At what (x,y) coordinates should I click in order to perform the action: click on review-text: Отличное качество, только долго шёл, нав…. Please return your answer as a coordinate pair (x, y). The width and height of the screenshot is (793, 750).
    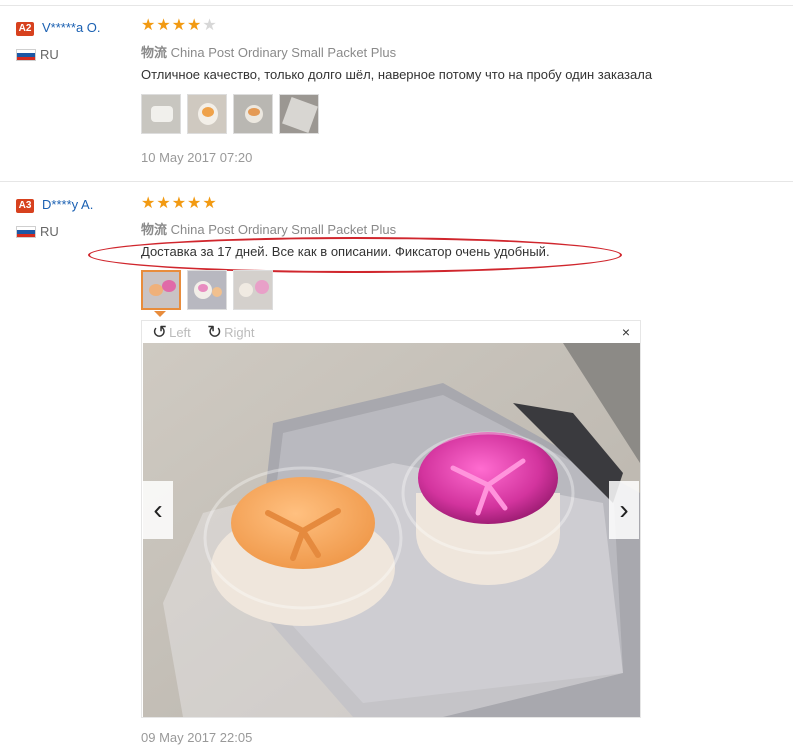
    Looking at the image, I should click on (397, 74).